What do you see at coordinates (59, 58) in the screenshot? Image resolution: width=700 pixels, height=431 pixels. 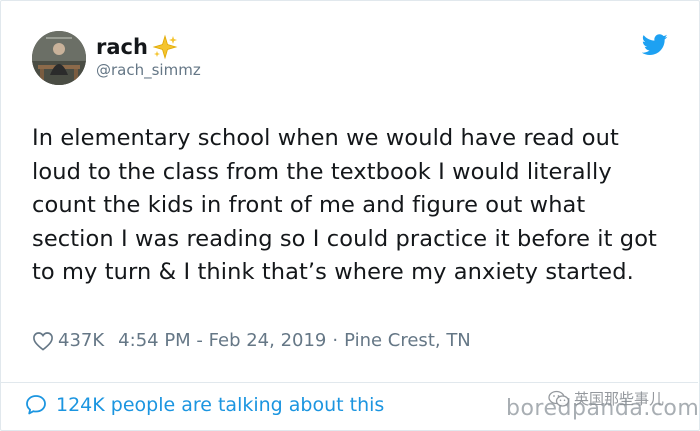 I see `avatar` at bounding box center [59, 58].